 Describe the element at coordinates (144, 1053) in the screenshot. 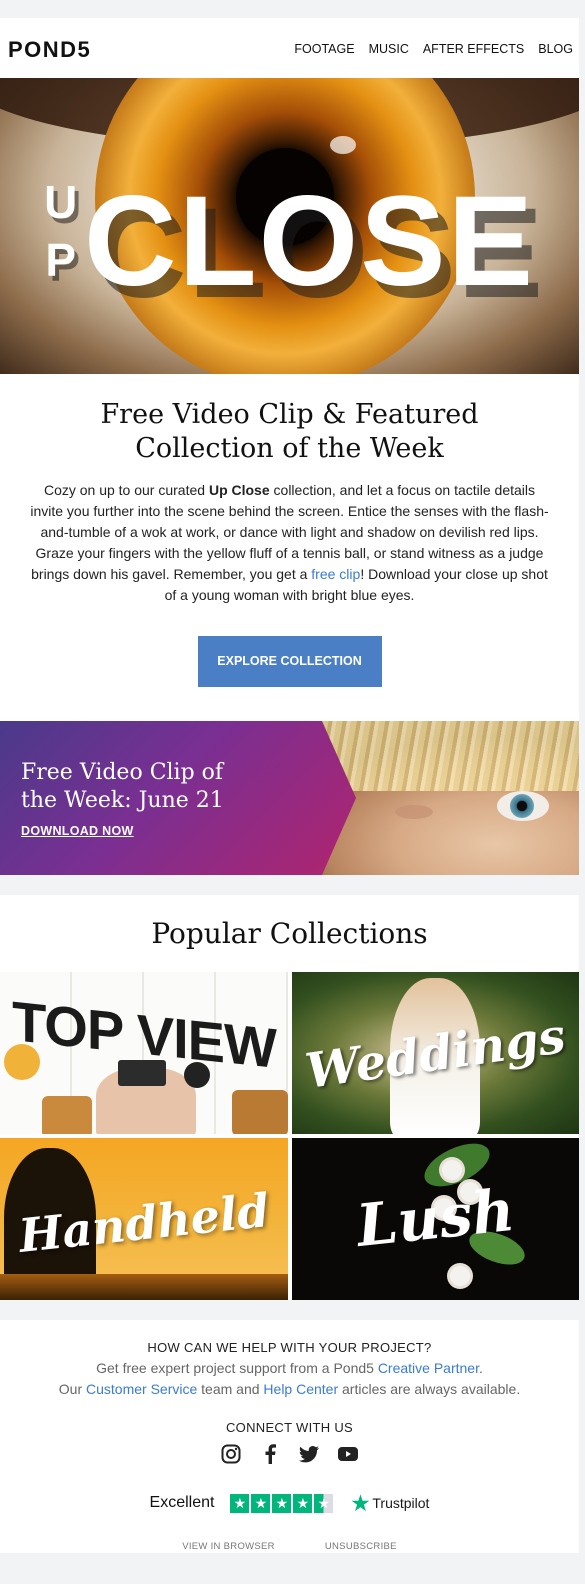

I see `collection-top-view: TOP VIEW` at that location.